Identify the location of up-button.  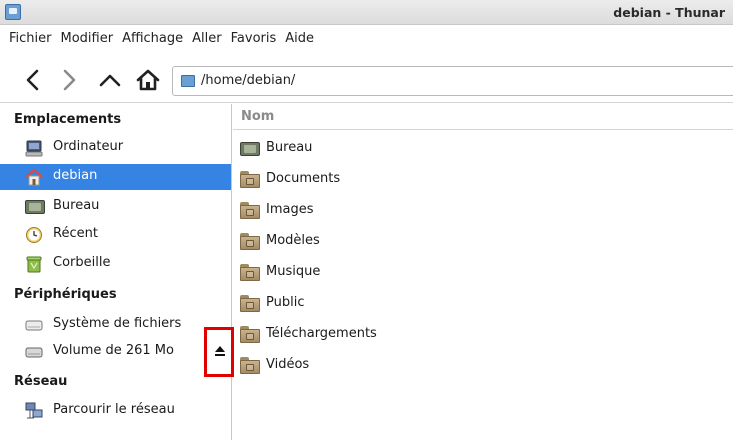
(110, 80).